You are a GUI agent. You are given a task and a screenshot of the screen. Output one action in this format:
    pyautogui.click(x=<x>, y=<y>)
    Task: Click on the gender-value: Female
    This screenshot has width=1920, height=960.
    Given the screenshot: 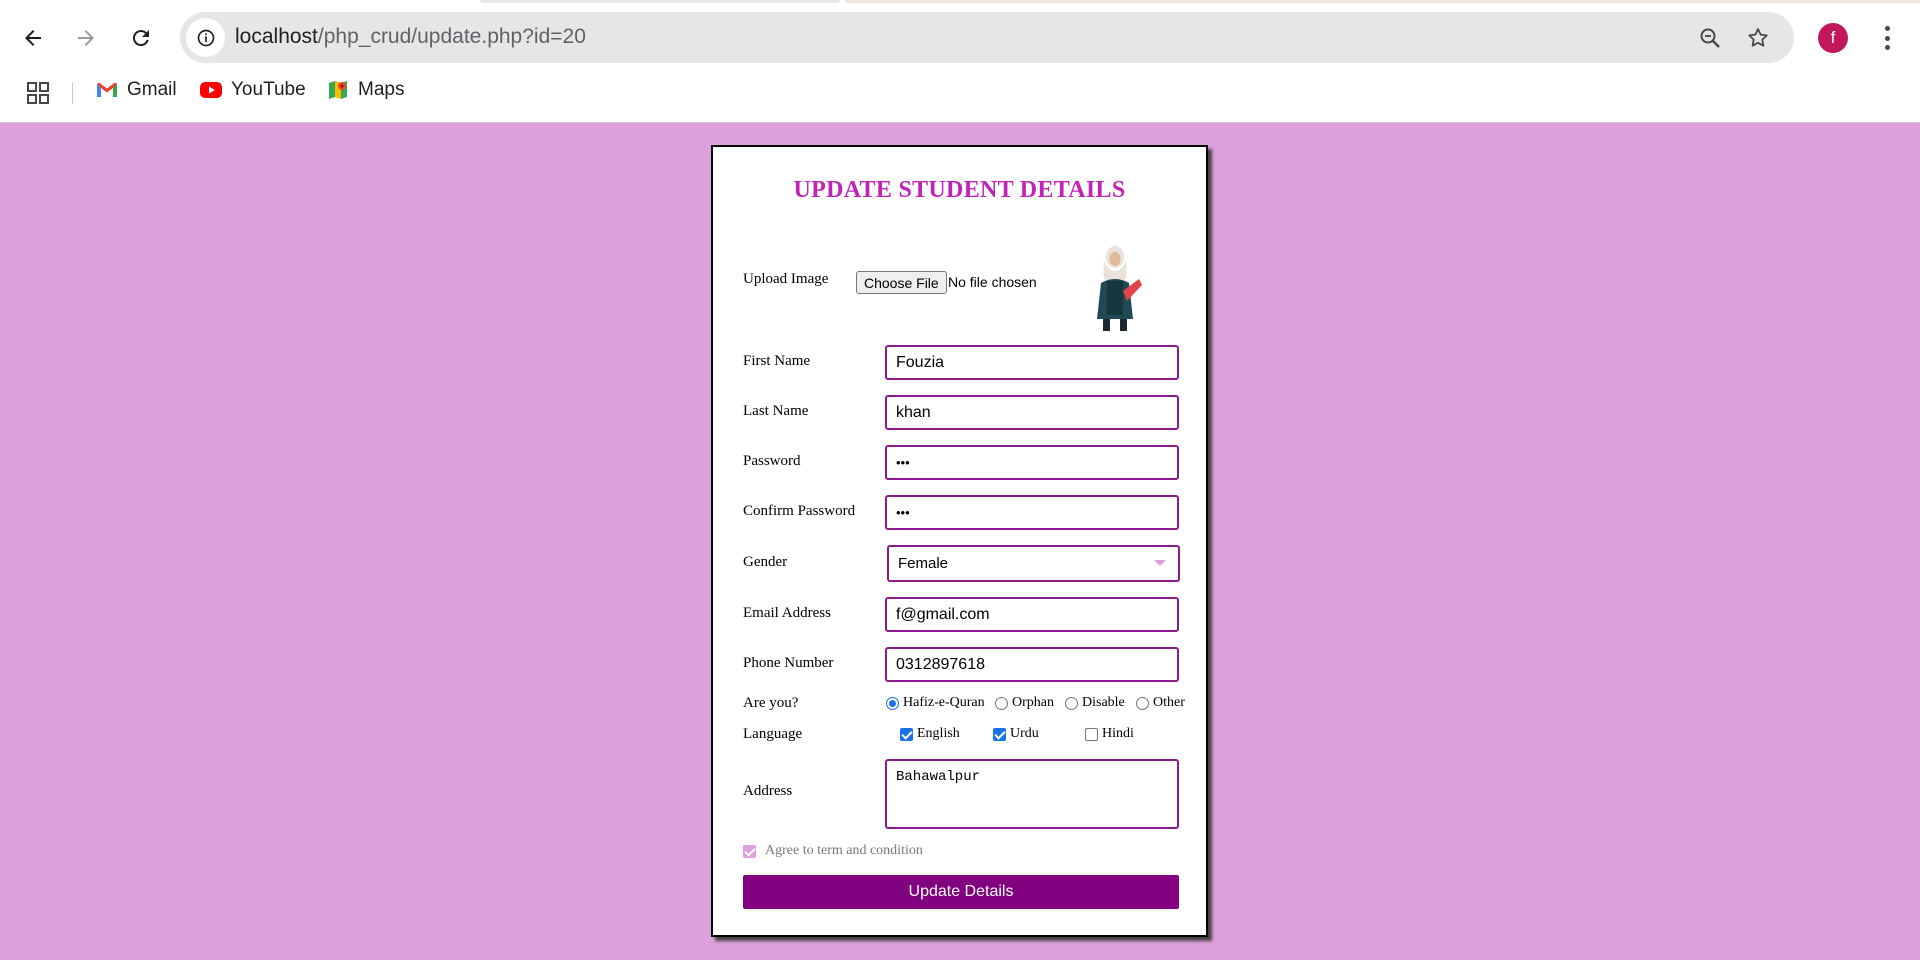 What is the action you would take?
    pyautogui.click(x=923, y=563)
    